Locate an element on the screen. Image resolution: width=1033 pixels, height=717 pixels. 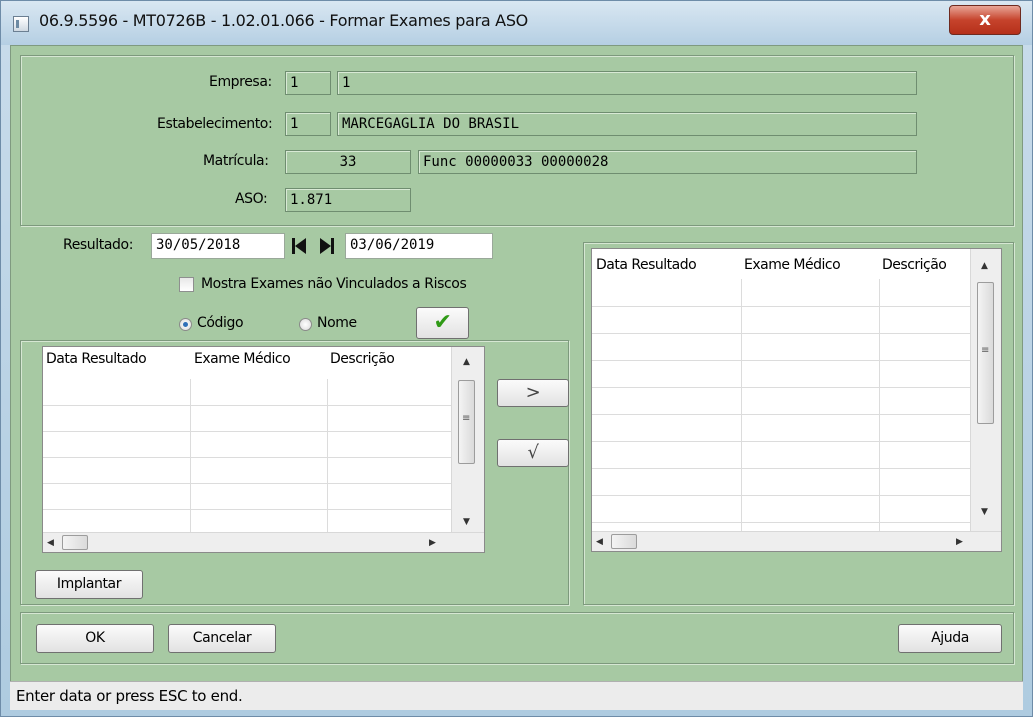
empresa-label: Empresa: is located at coordinates (240, 82).